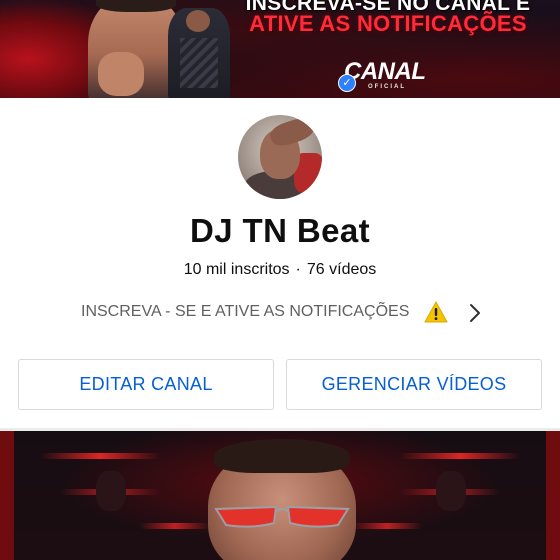 This screenshot has width=560, height=560. What do you see at coordinates (388, 23) in the screenshot?
I see `banner-subheadline: ATIVE AS NOTIFICAÇÕES` at bounding box center [388, 23].